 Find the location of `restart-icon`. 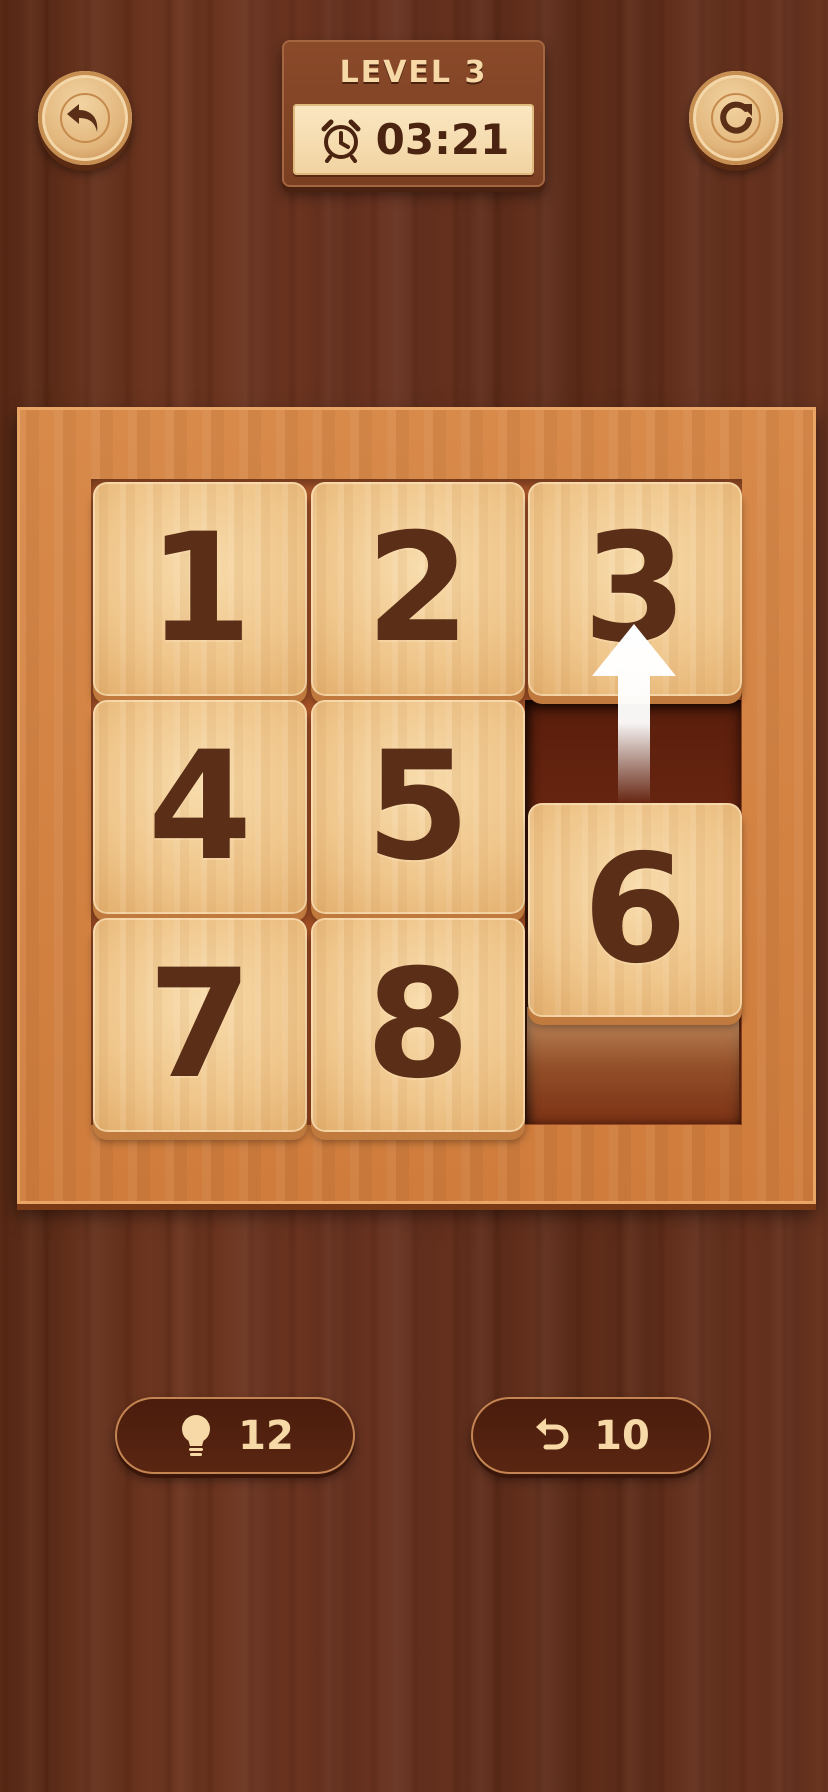

restart-icon is located at coordinates (736, 118).